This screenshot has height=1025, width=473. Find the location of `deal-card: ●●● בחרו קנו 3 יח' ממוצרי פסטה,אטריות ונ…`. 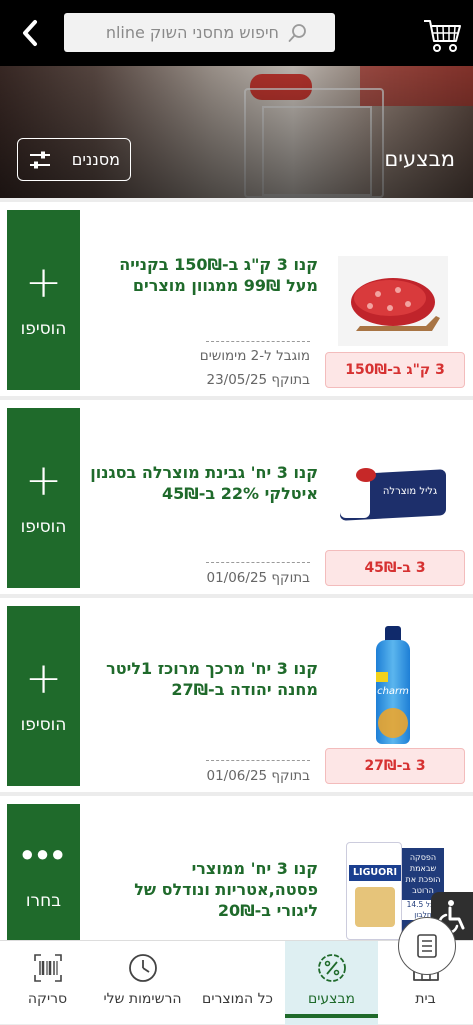

deal-card: ●●● בחרו קנו 3 יח' ממוצרי פסטה,אטריות ונ… is located at coordinates (236, 868).